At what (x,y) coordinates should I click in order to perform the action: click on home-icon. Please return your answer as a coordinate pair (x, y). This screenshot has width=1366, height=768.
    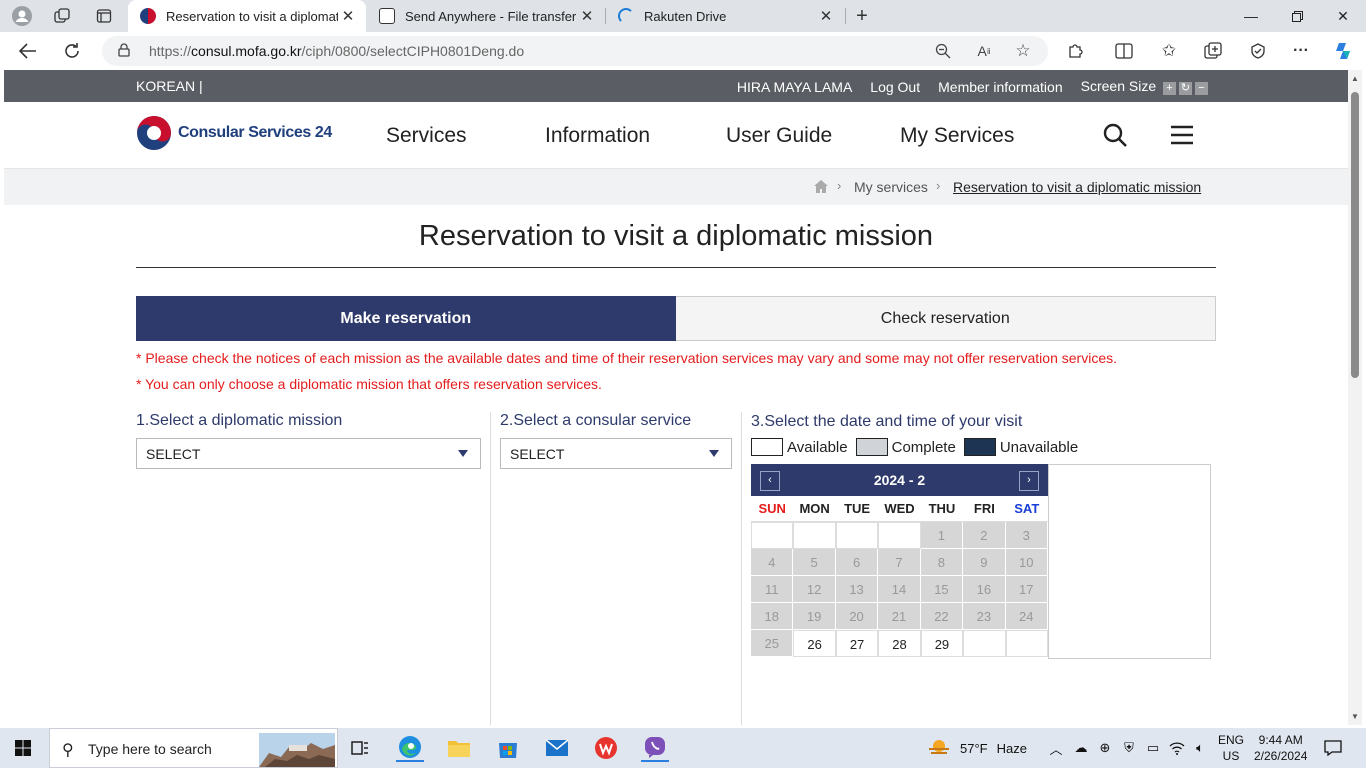
    Looking at the image, I should click on (821, 186).